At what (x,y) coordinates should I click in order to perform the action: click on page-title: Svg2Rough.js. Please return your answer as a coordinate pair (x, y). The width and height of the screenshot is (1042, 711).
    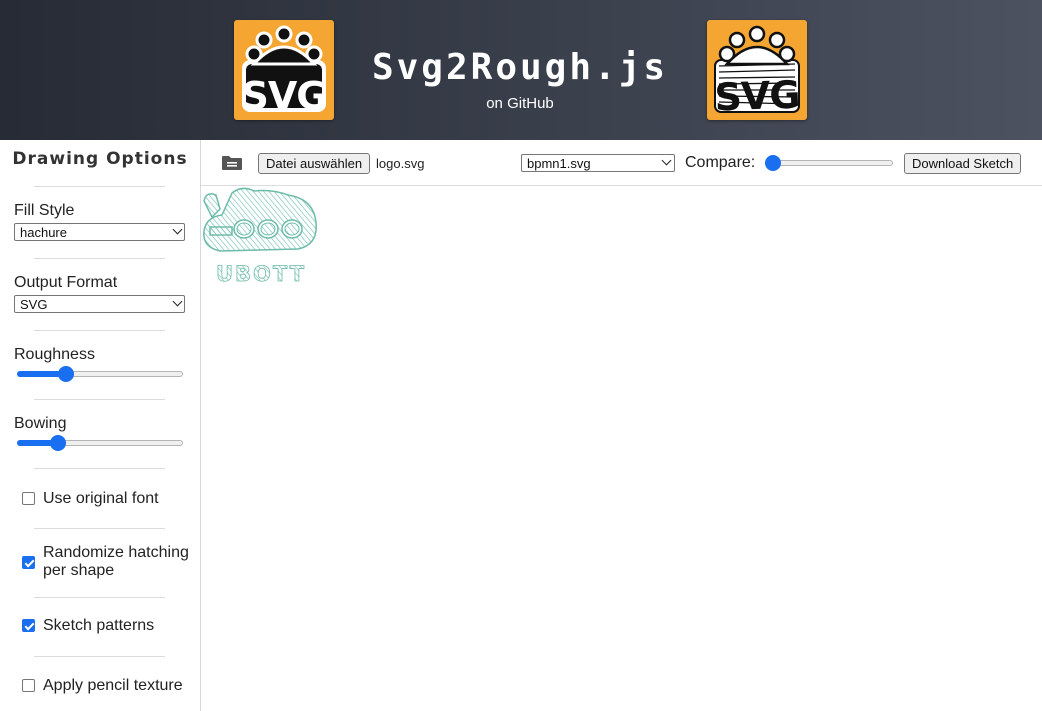
    Looking at the image, I should click on (520, 68).